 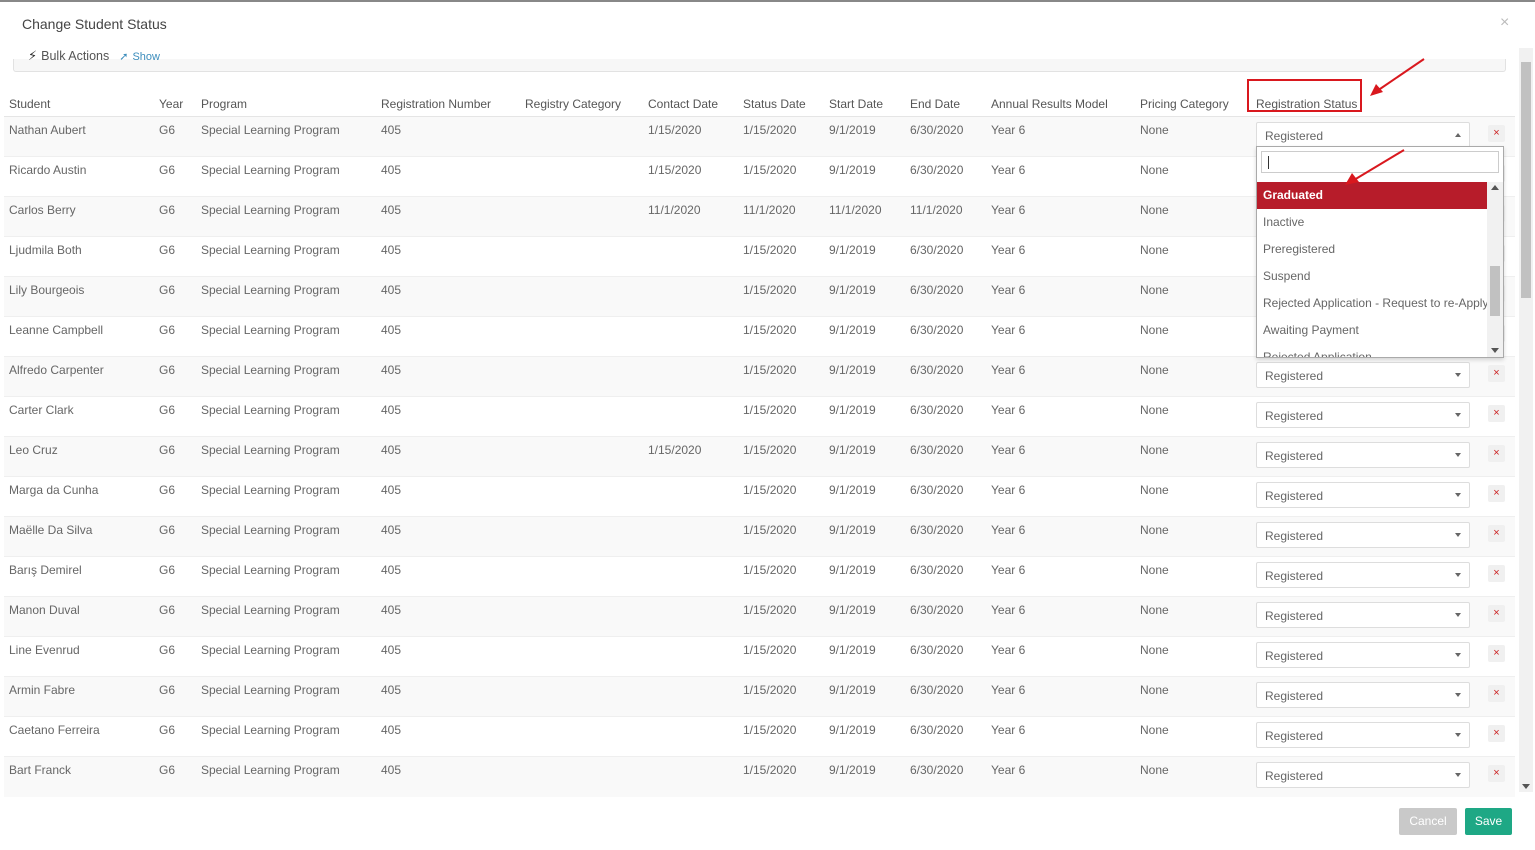 What do you see at coordinates (42, 210) in the screenshot?
I see `student-name: Carlos Berry` at bounding box center [42, 210].